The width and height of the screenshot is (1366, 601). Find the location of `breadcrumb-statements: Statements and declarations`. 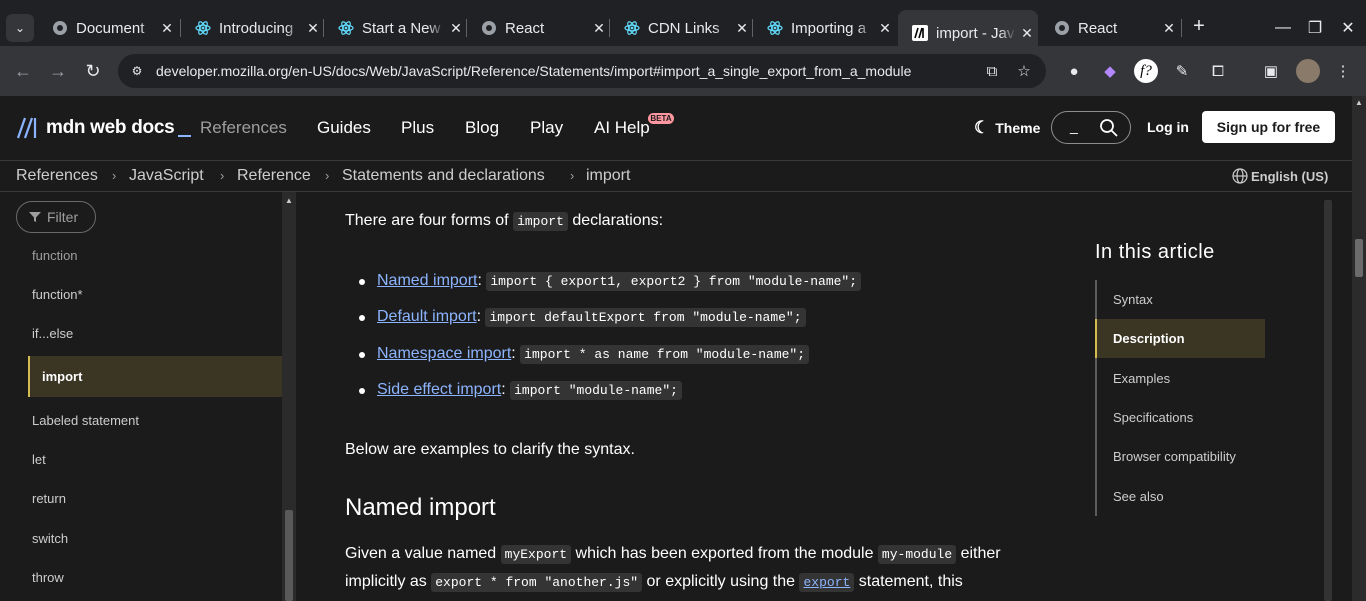

breadcrumb-statements: Statements and declarations is located at coordinates (443, 176).